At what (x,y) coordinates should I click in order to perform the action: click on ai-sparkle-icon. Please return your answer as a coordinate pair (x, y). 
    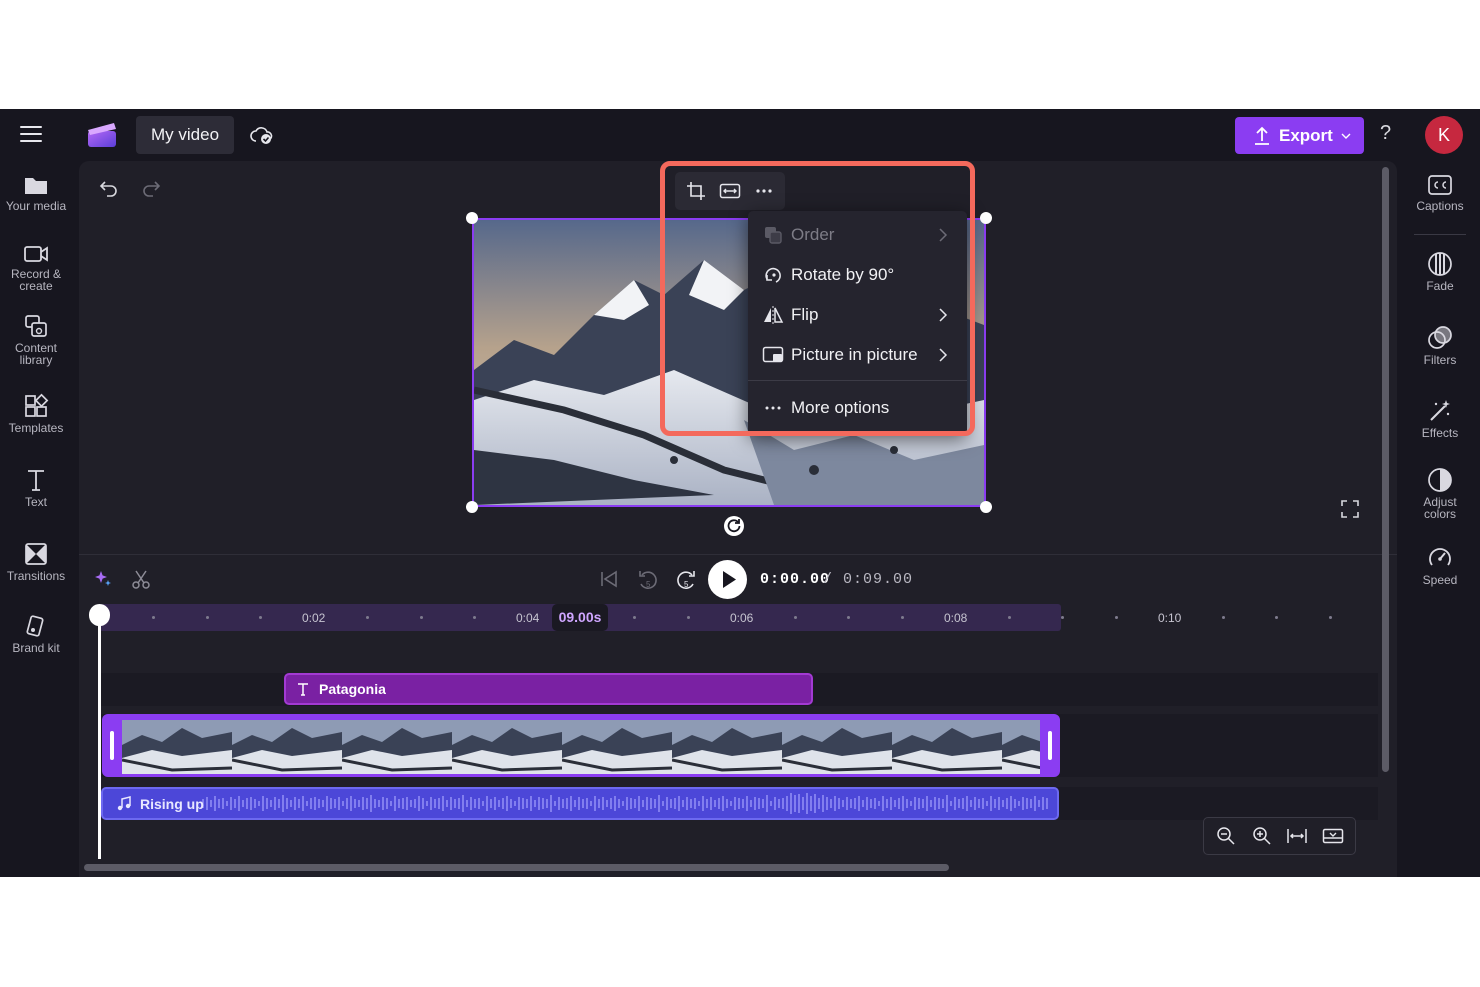
    Looking at the image, I should click on (103, 579).